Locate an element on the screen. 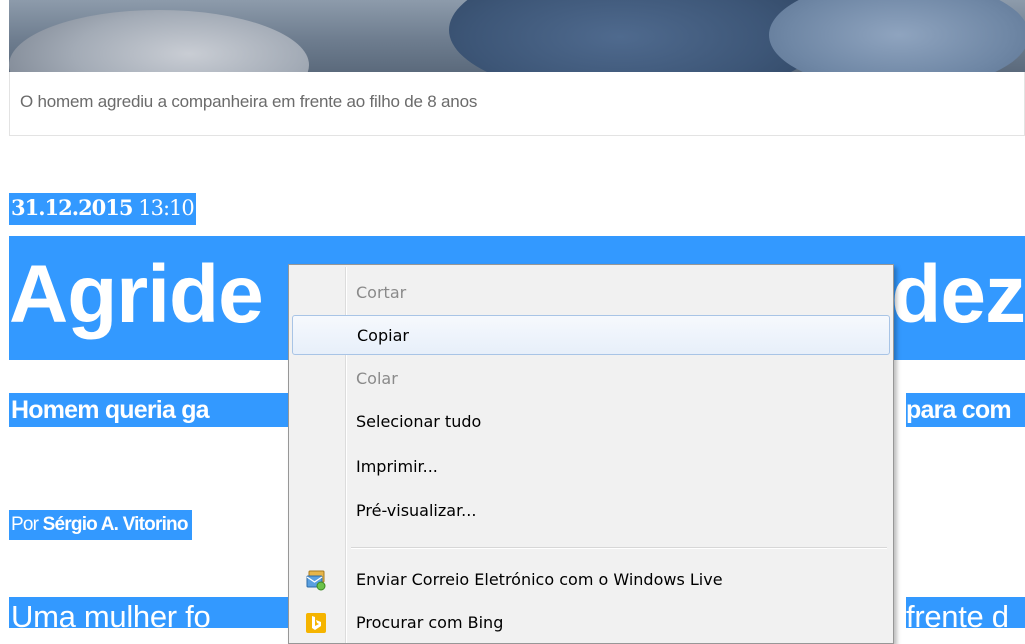 Image resolution: width=1025 pixels, height=644 pixels. article-byline: Por Sérgio A. Vitorino is located at coordinates (100, 525).